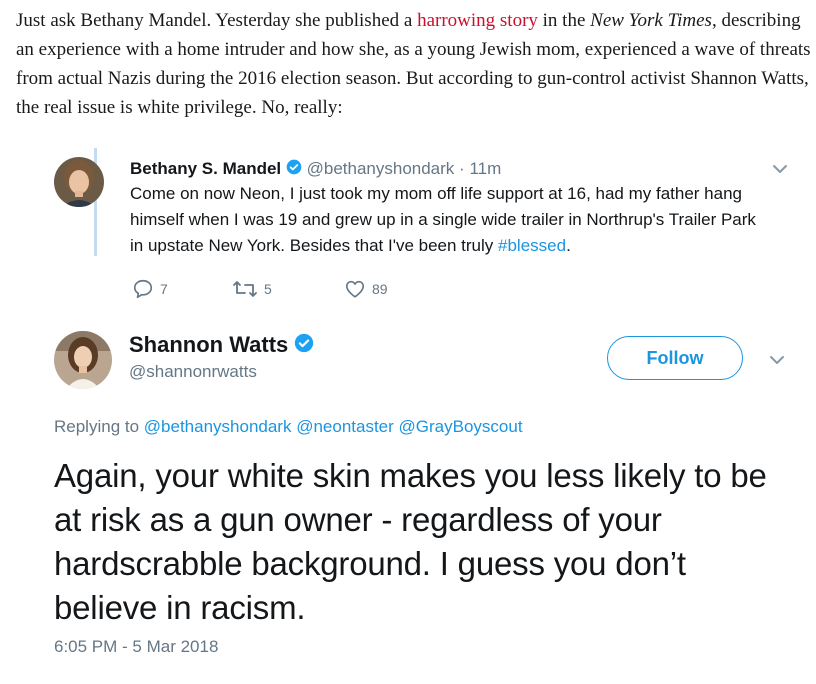 This screenshot has width=816, height=684. What do you see at coordinates (136, 647) in the screenshot?
I see `tweet-timestamp: 6:05 PM - 5 Mar 2018` at bounding box center [136, 647].